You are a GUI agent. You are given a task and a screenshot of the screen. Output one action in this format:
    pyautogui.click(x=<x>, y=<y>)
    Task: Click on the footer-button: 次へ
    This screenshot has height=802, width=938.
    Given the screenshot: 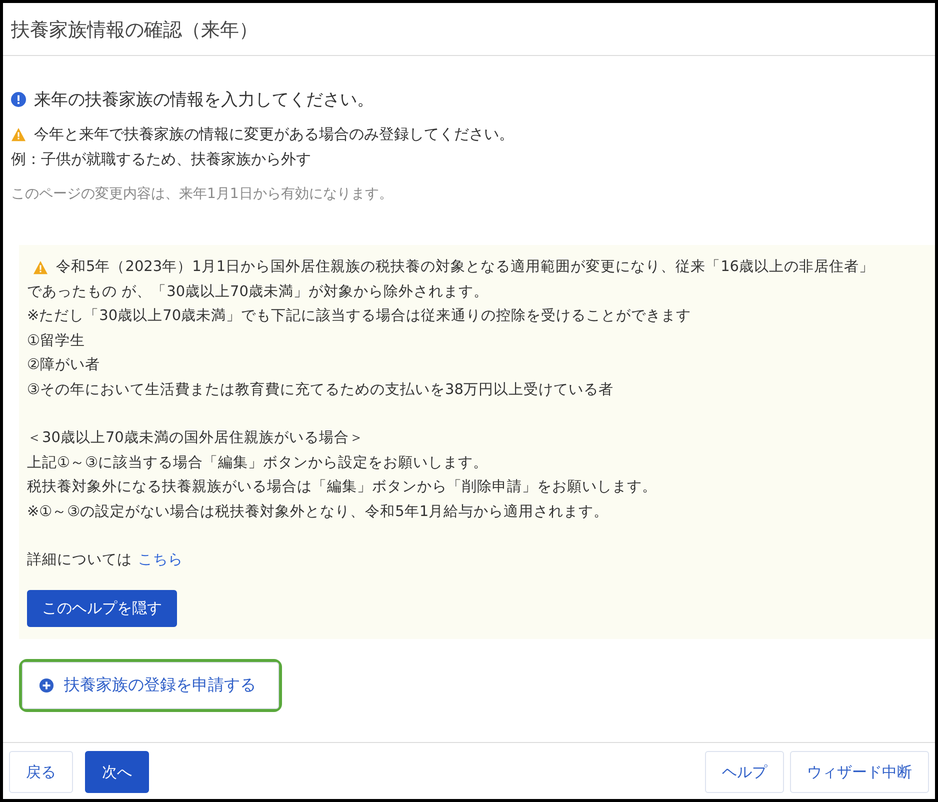 What is the action you would take?
    pyautogui.click(x=117, y=772)
    